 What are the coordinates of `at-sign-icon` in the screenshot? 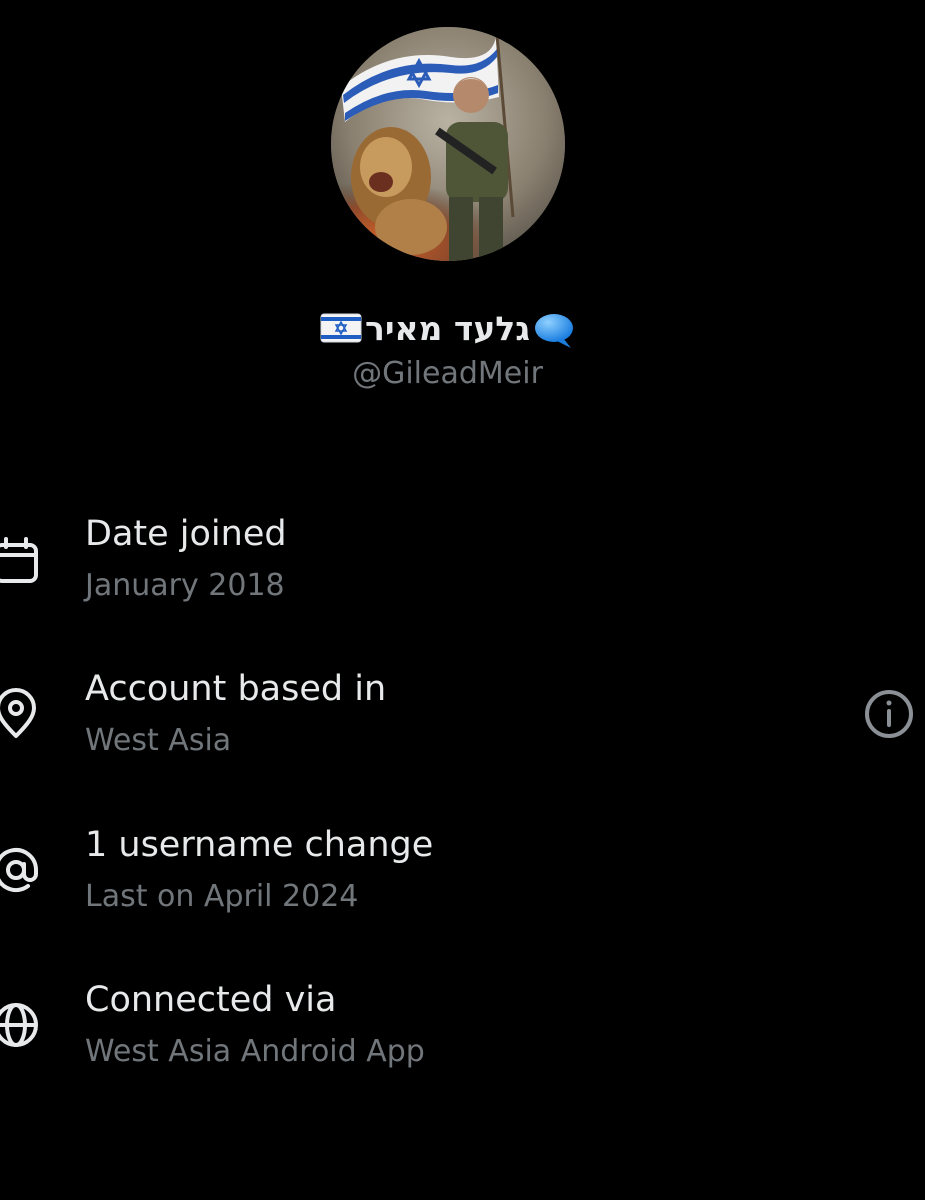 It's located at (21, 870).